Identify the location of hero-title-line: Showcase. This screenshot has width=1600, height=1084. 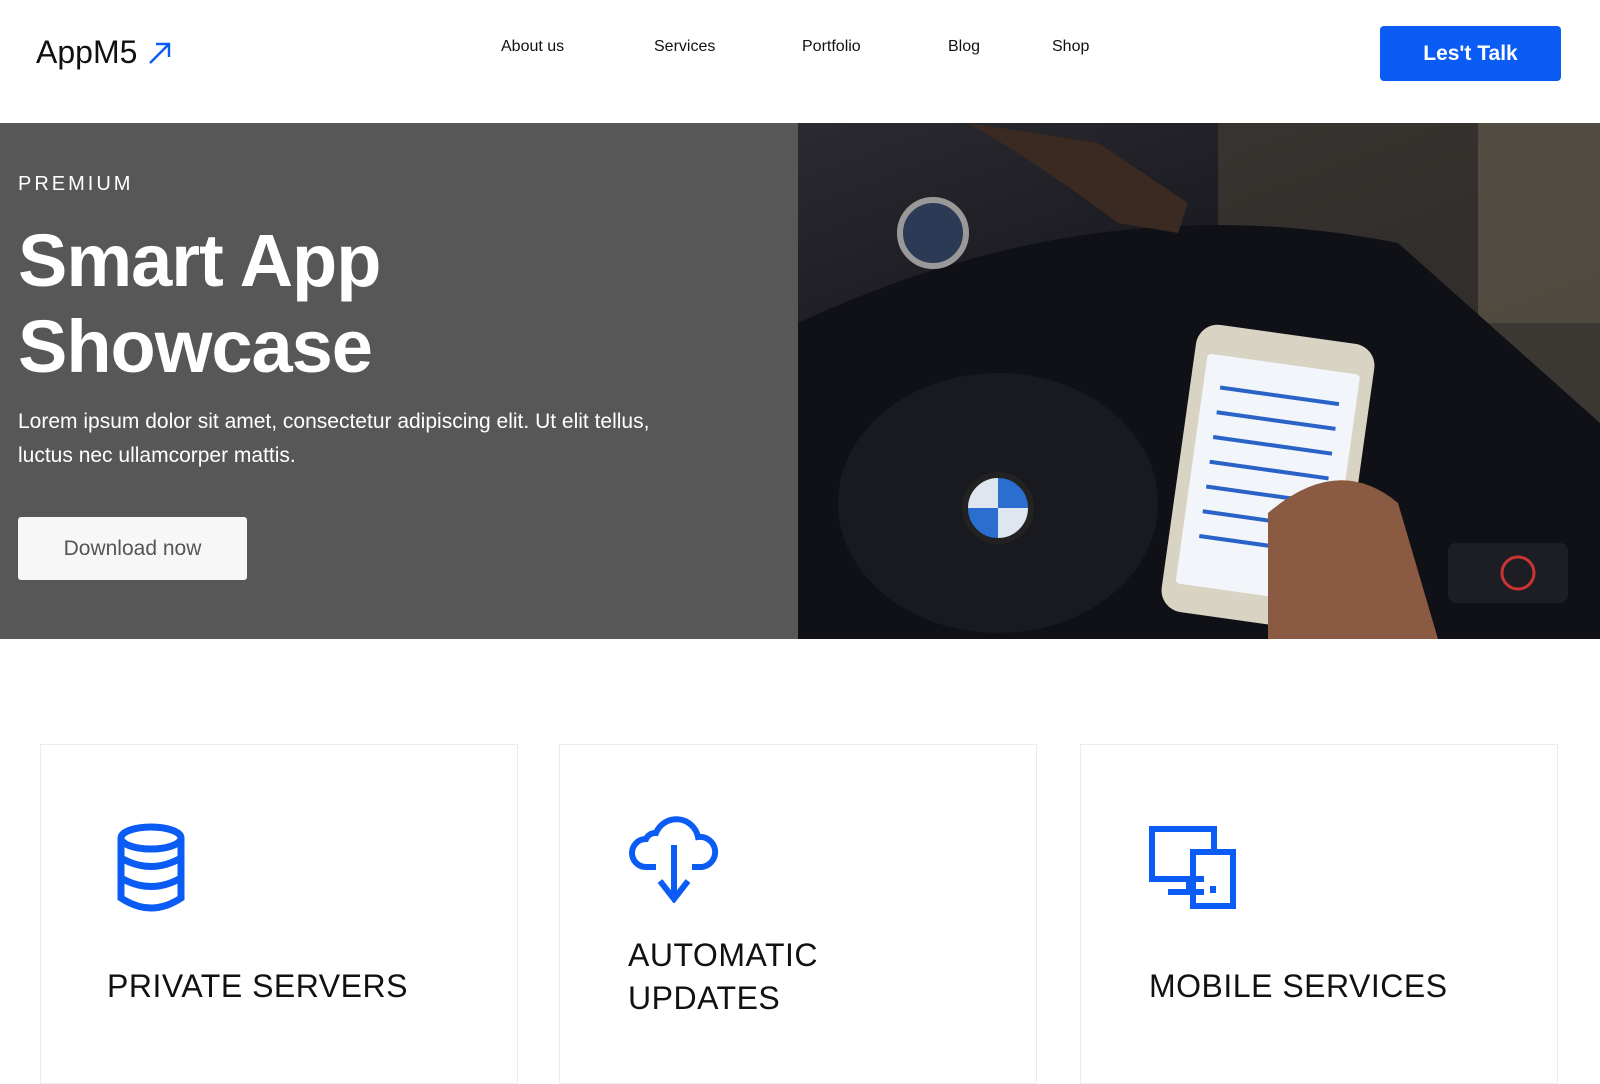
(195, 346).